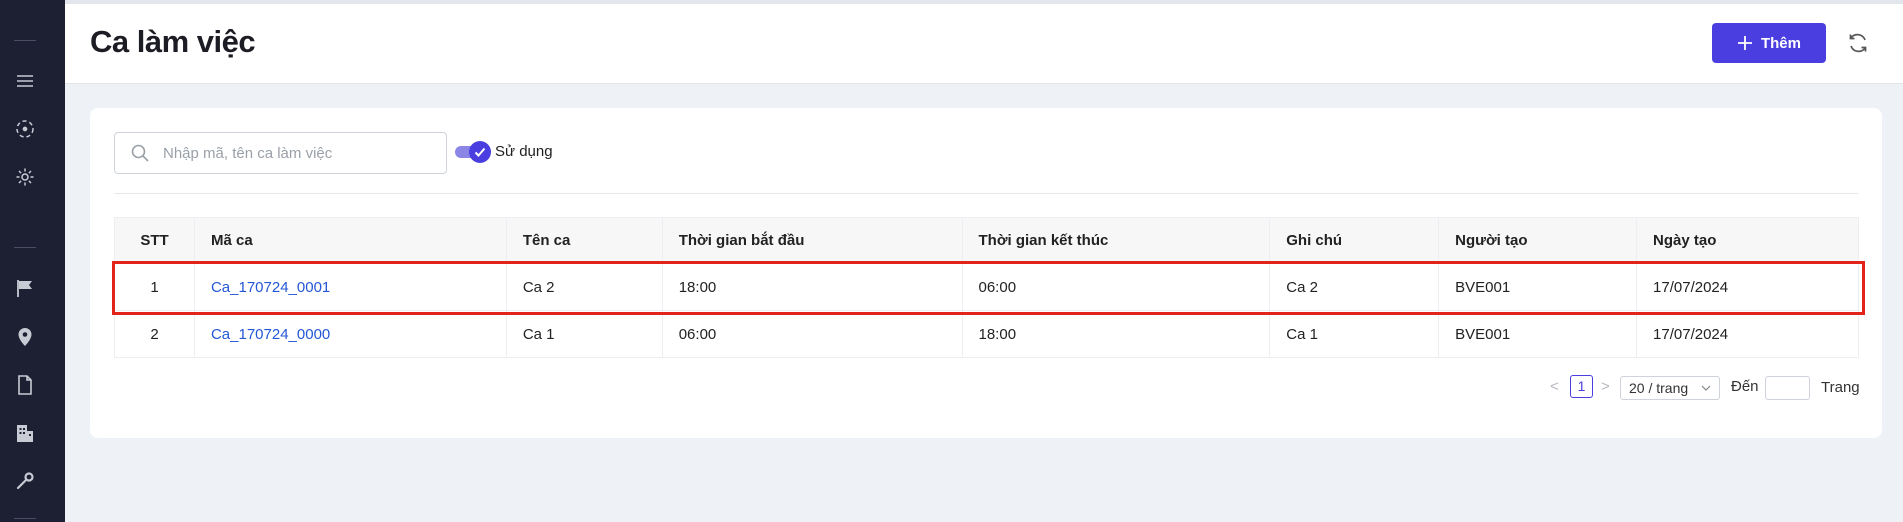  What do you see at coordinates (1787, 388) in the screenshot?
I see `goto-page-input` at bounding box center [1787, 388].